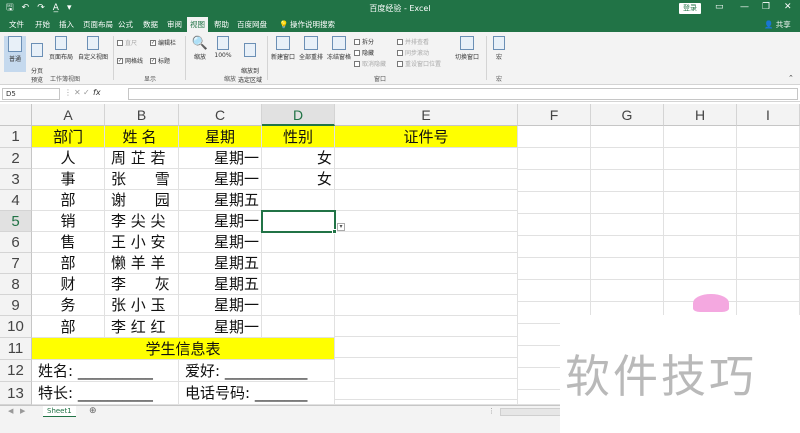 This screenshot has width=800, height=433. Describe the element at coordinates (341, 227) in the screenshot. I see `validation-dropdown-icon: ▾` at that location.